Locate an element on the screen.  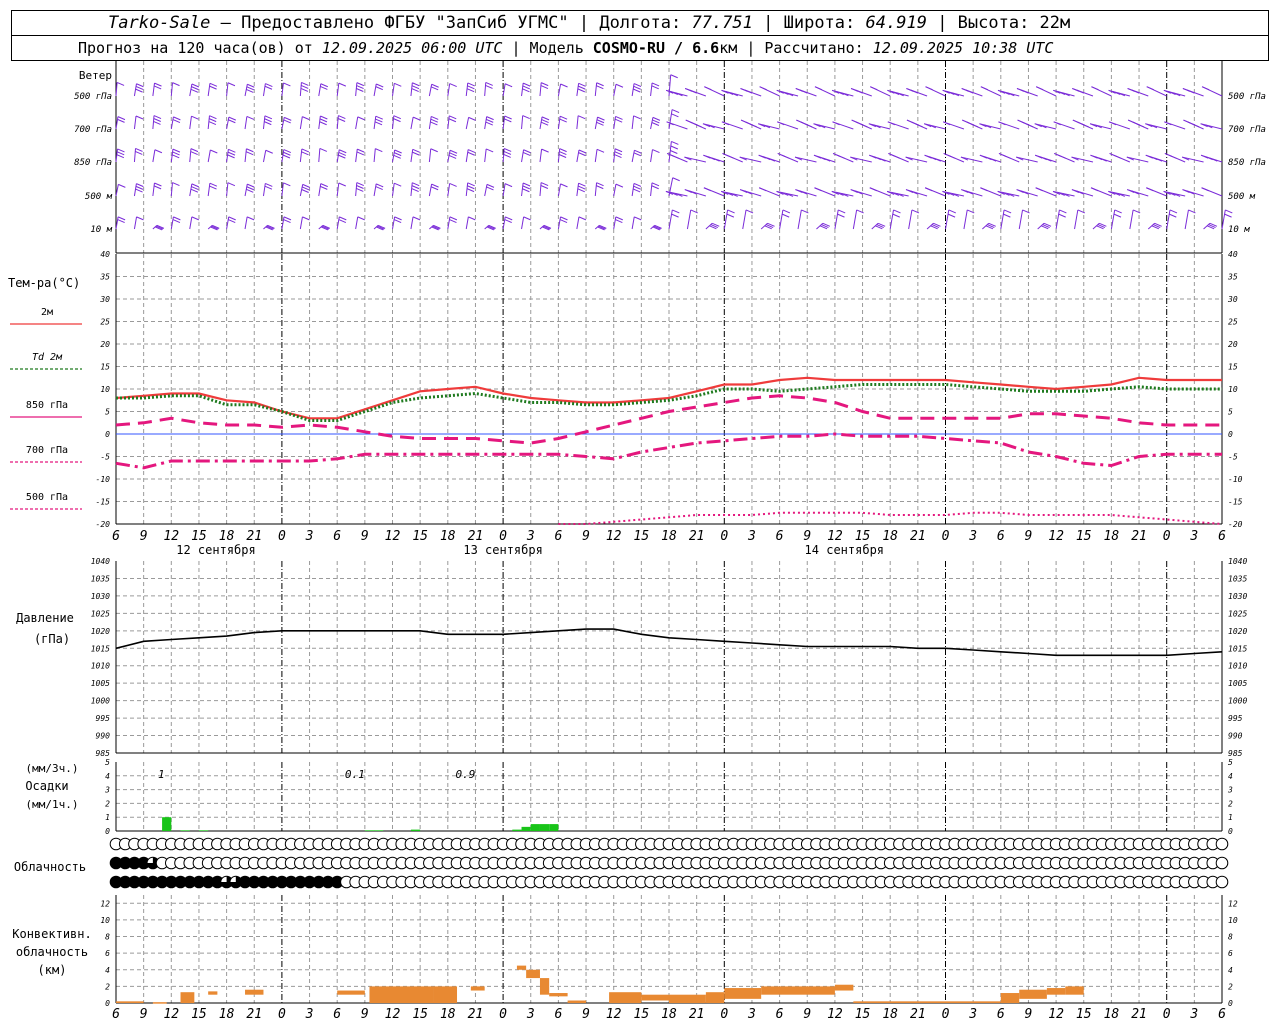
precip-title: Осадки is located at coordinates (46, 786).